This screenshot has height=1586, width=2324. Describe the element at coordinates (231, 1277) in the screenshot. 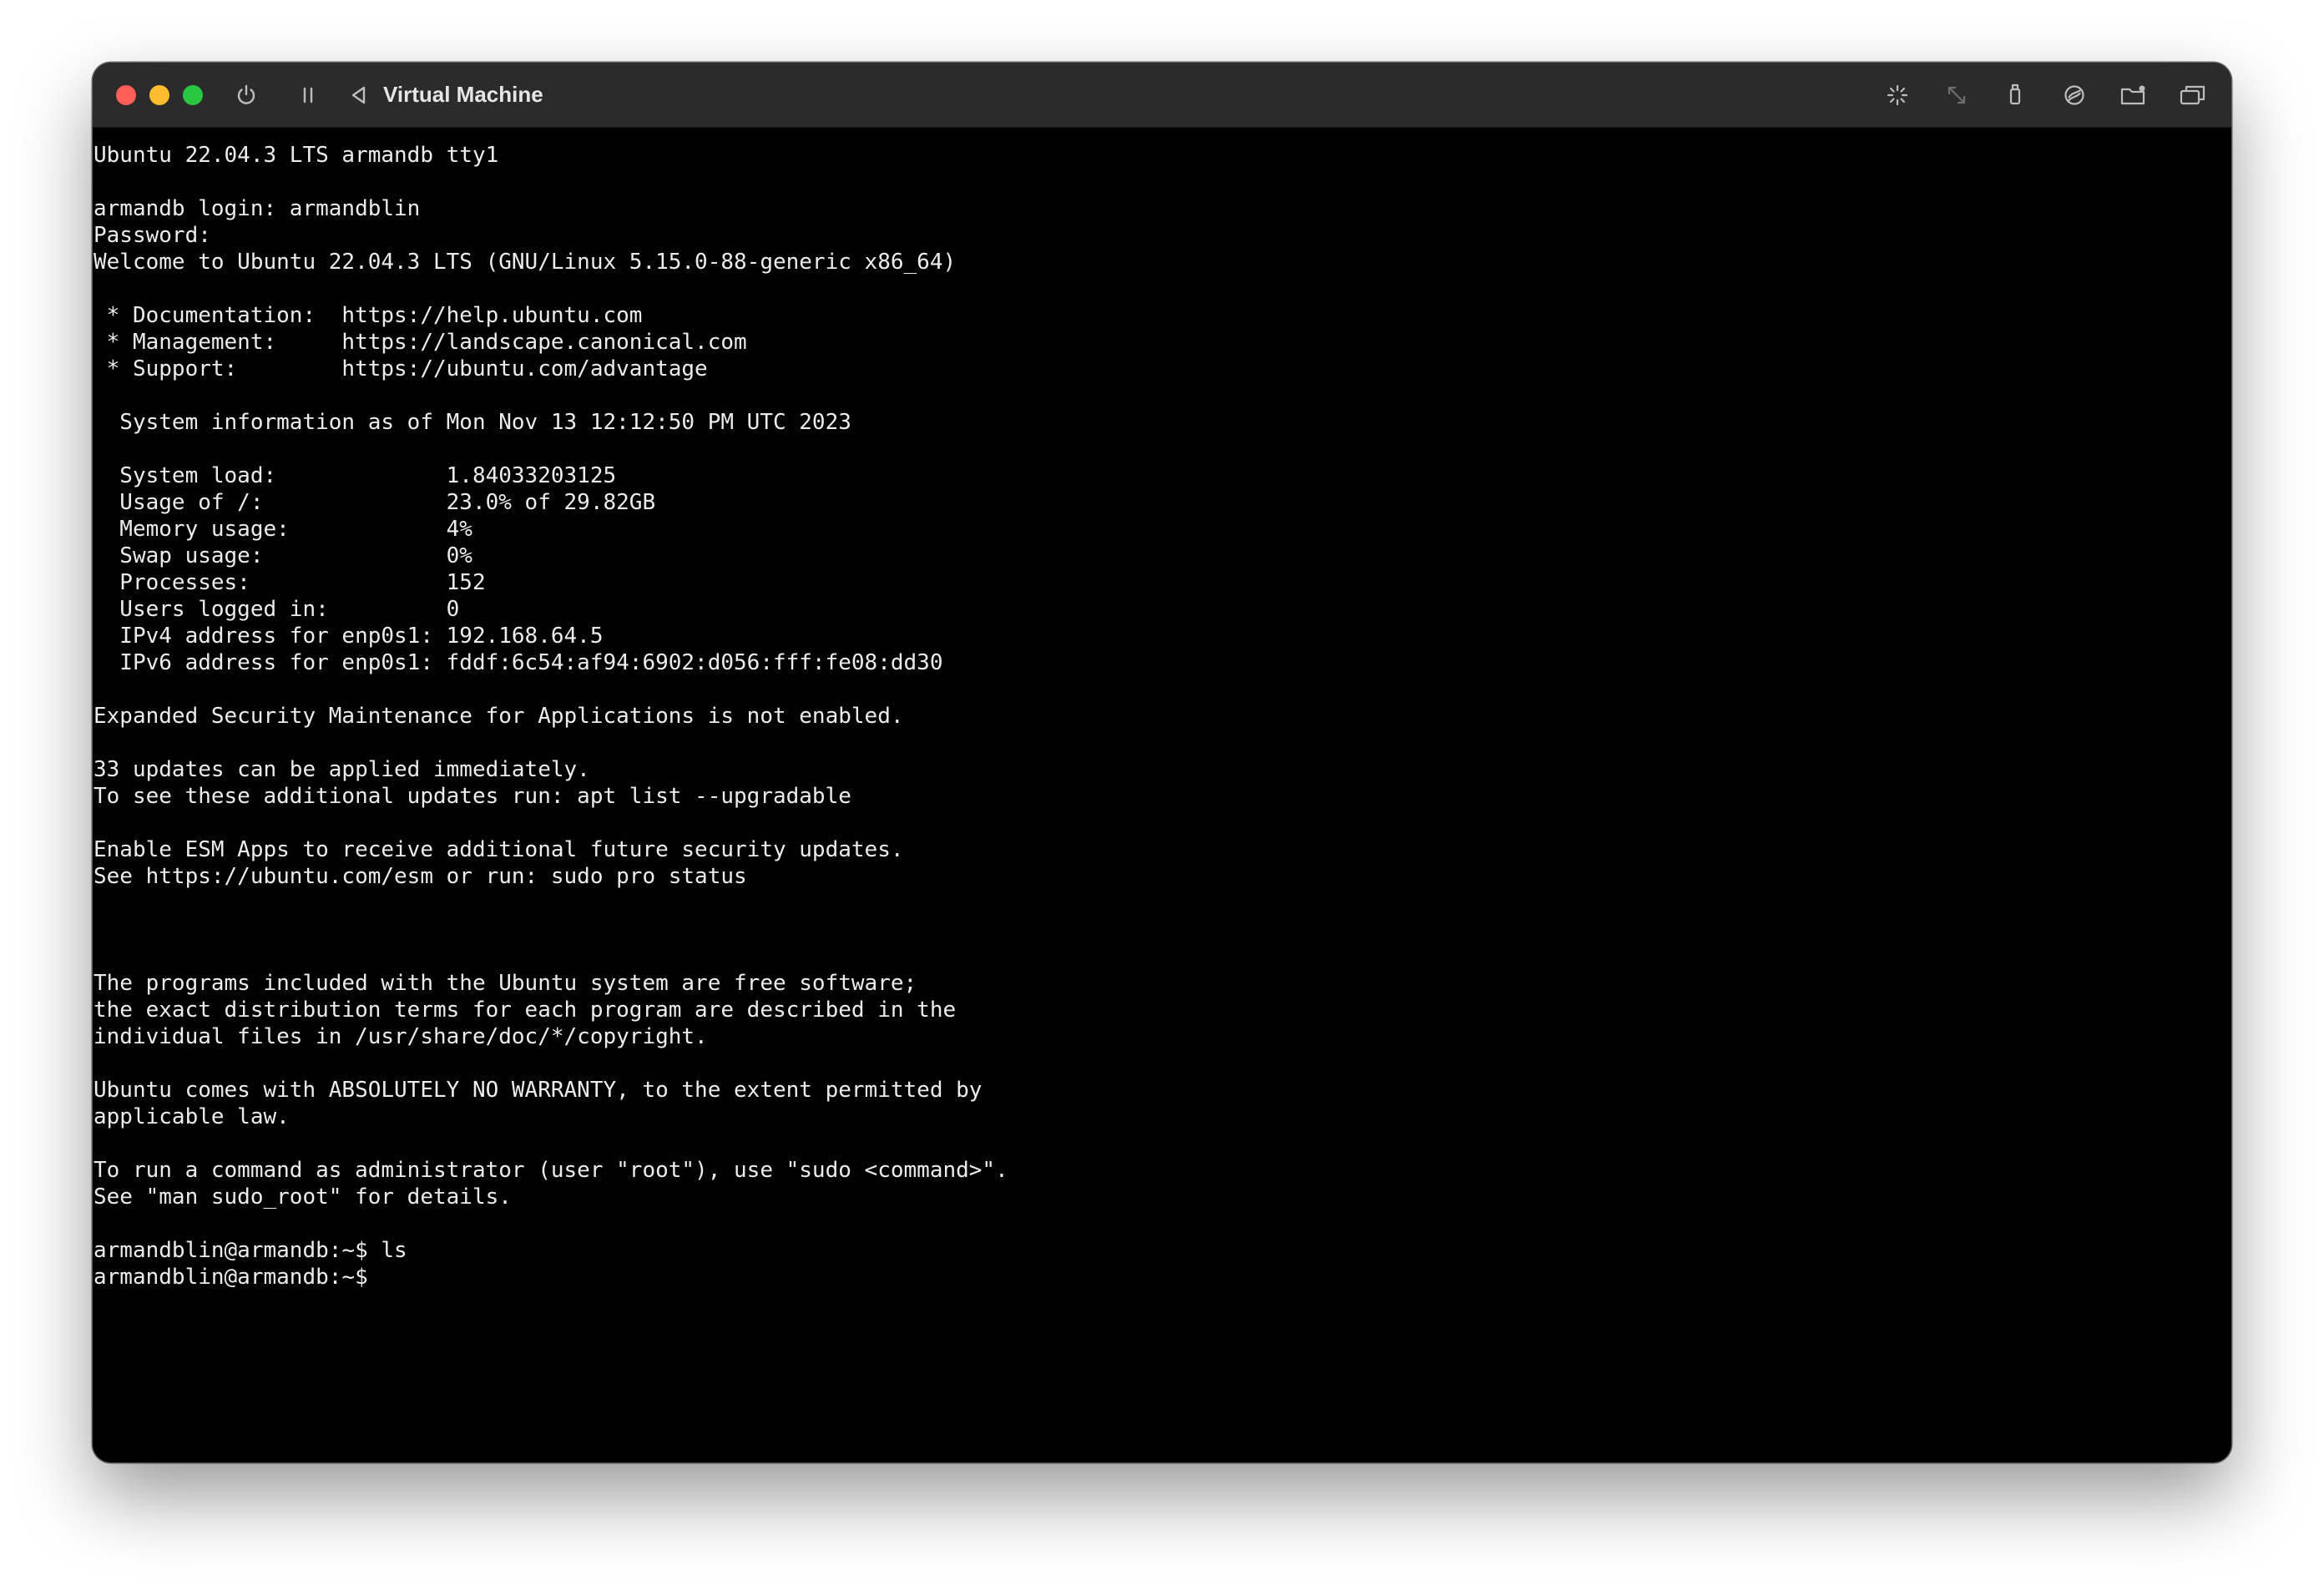

I see `terminal-line: armandblin@armandb:~$` at that location.